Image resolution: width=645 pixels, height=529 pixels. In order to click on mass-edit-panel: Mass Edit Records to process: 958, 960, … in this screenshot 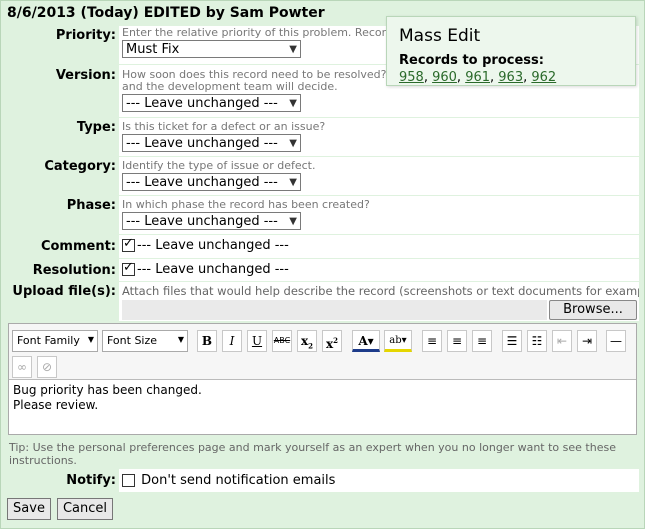, I will do `click(511, 51)`.